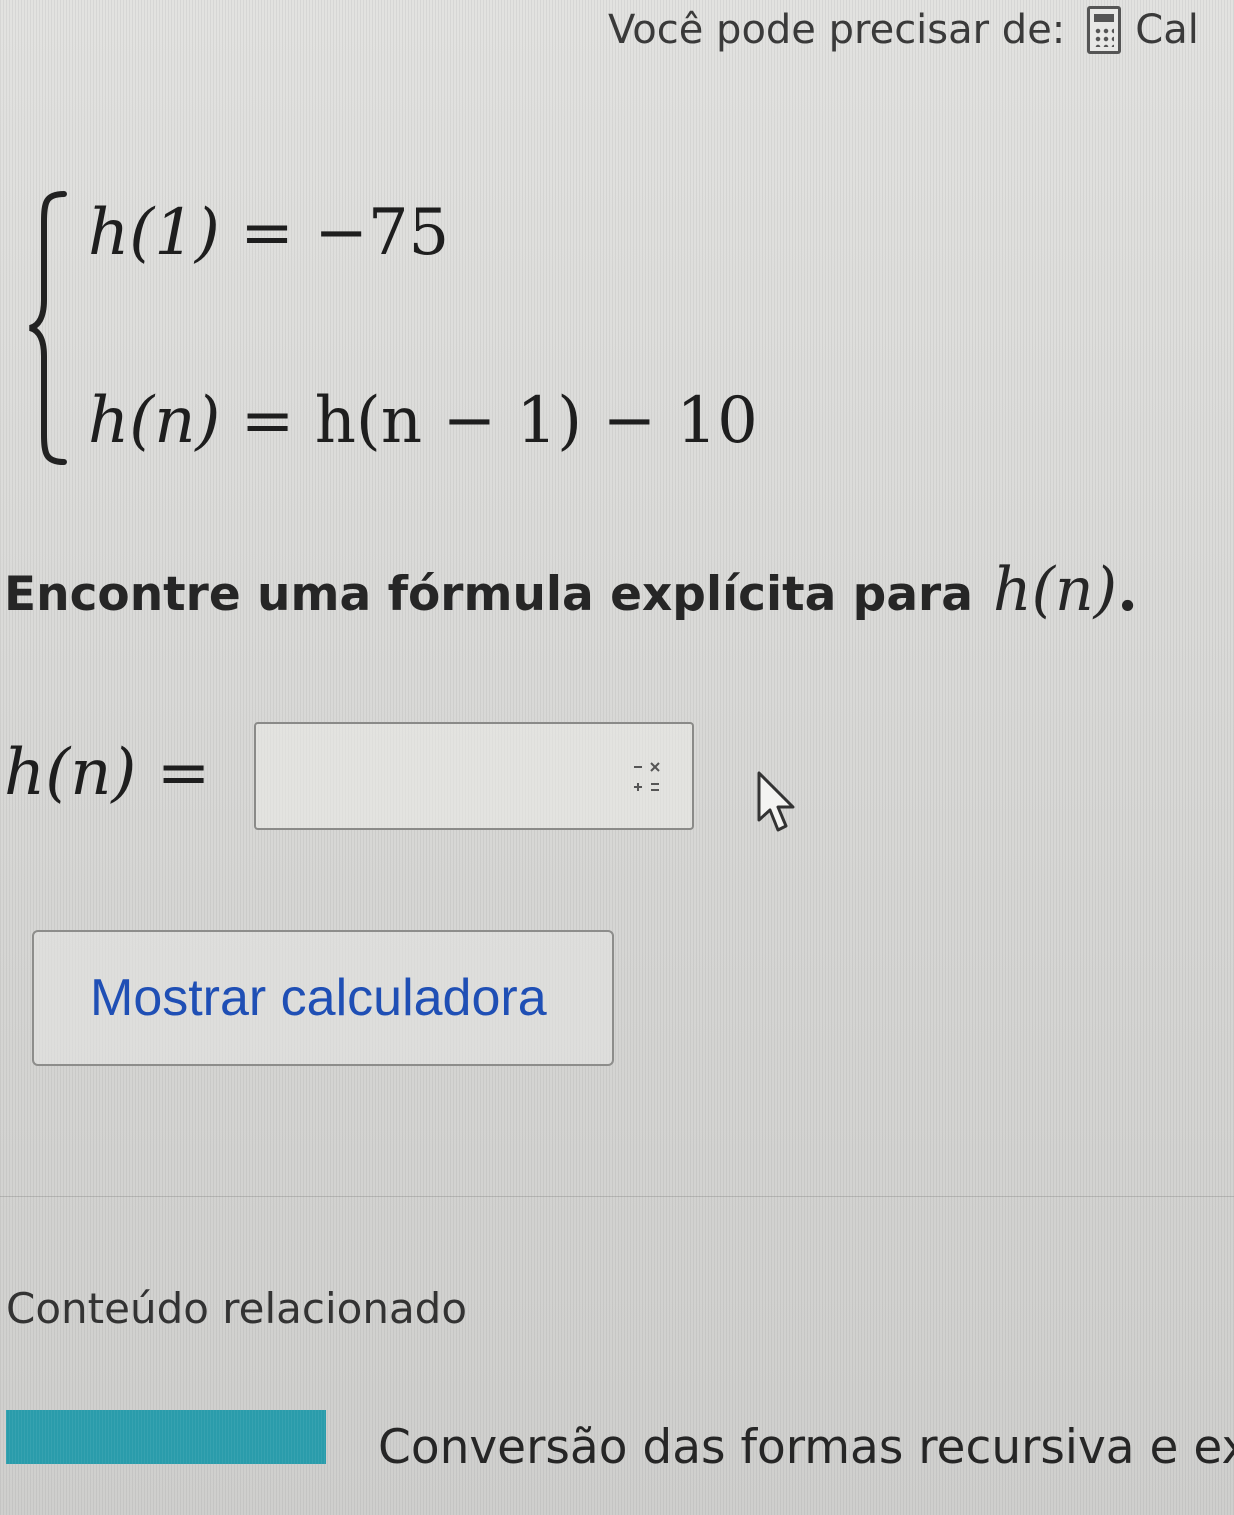 The height and width of the screenshot is (1515, 1234). I want to click on recursive-system: h(1) = −75 h(n) = h(n − 1) − 10, so click(408, 333).